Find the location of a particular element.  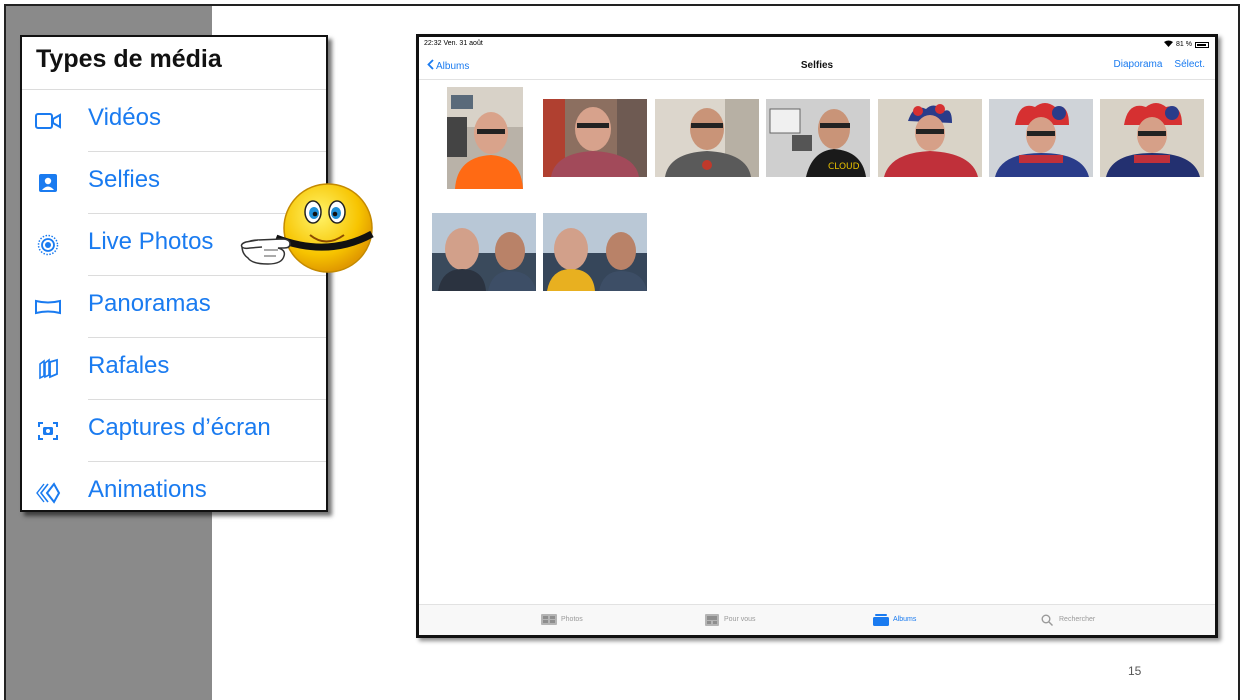

panorama-icon is located at coordinates (48, 307).